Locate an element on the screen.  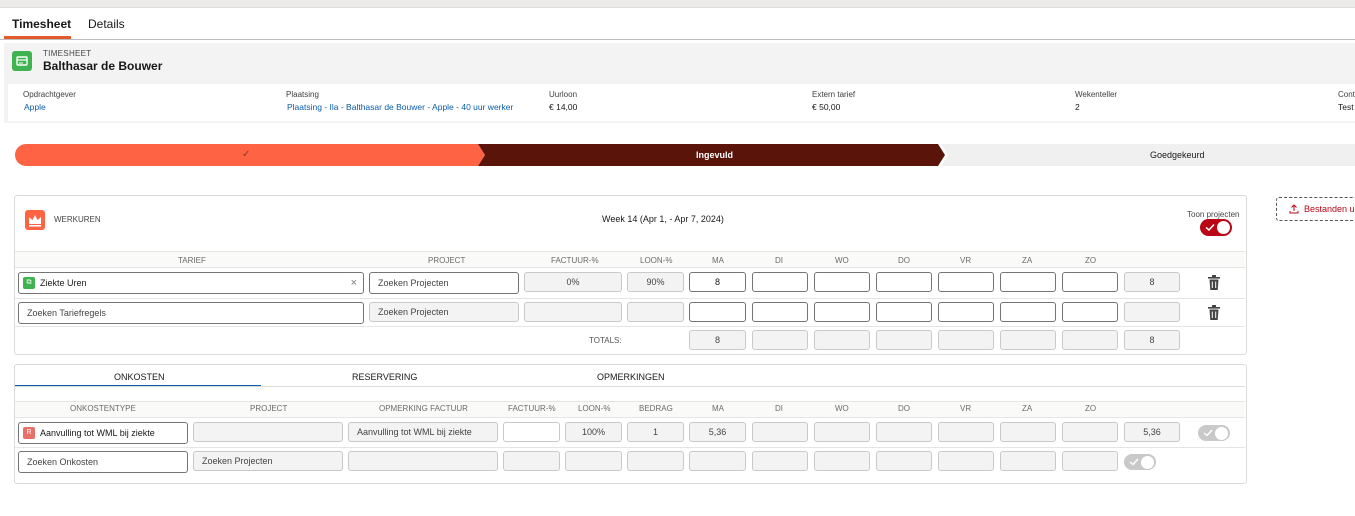
amount-ma is located at coordinates (717, 461).